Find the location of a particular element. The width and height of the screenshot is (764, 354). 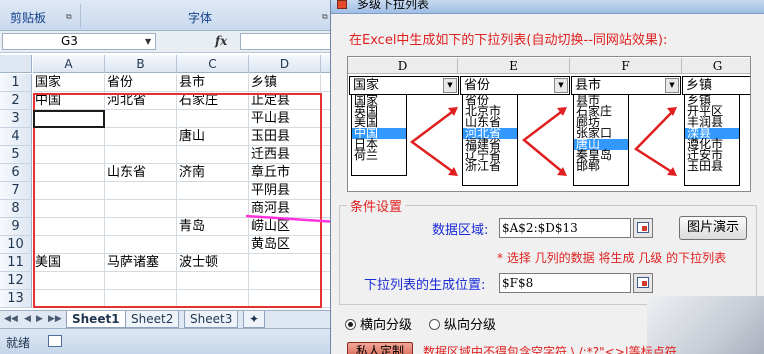

next-sheet-icon: ▶ is located at coordinates (39, 319).